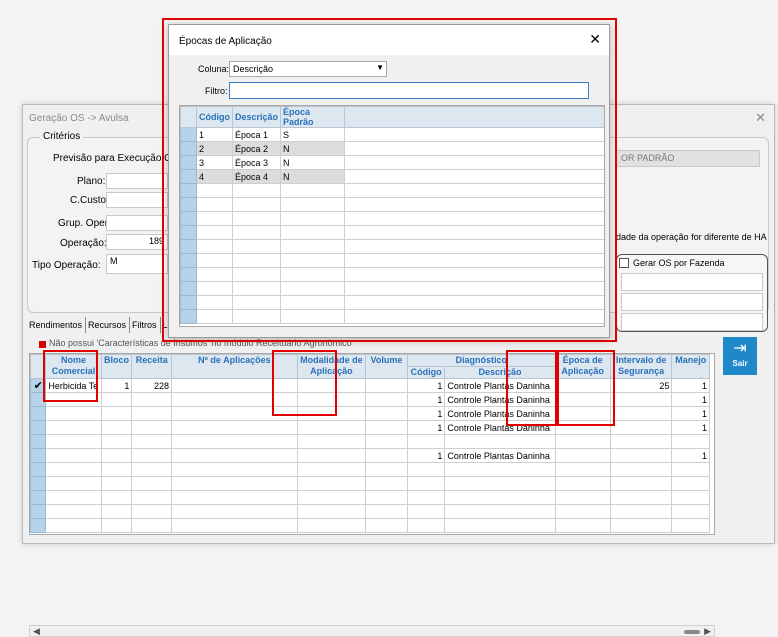 The image size is (778, 637). I want to click on col-diag-codigo: Código, so click(426, 372).